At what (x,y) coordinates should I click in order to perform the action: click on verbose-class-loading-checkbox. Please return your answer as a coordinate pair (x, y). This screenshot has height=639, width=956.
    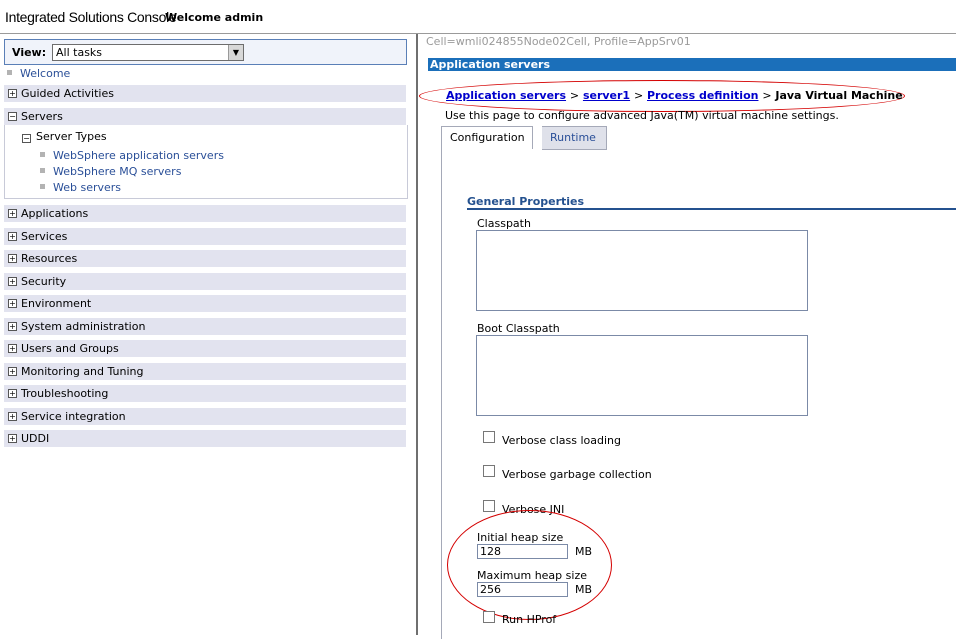
    Looking at the image, I should click on (489, 437).